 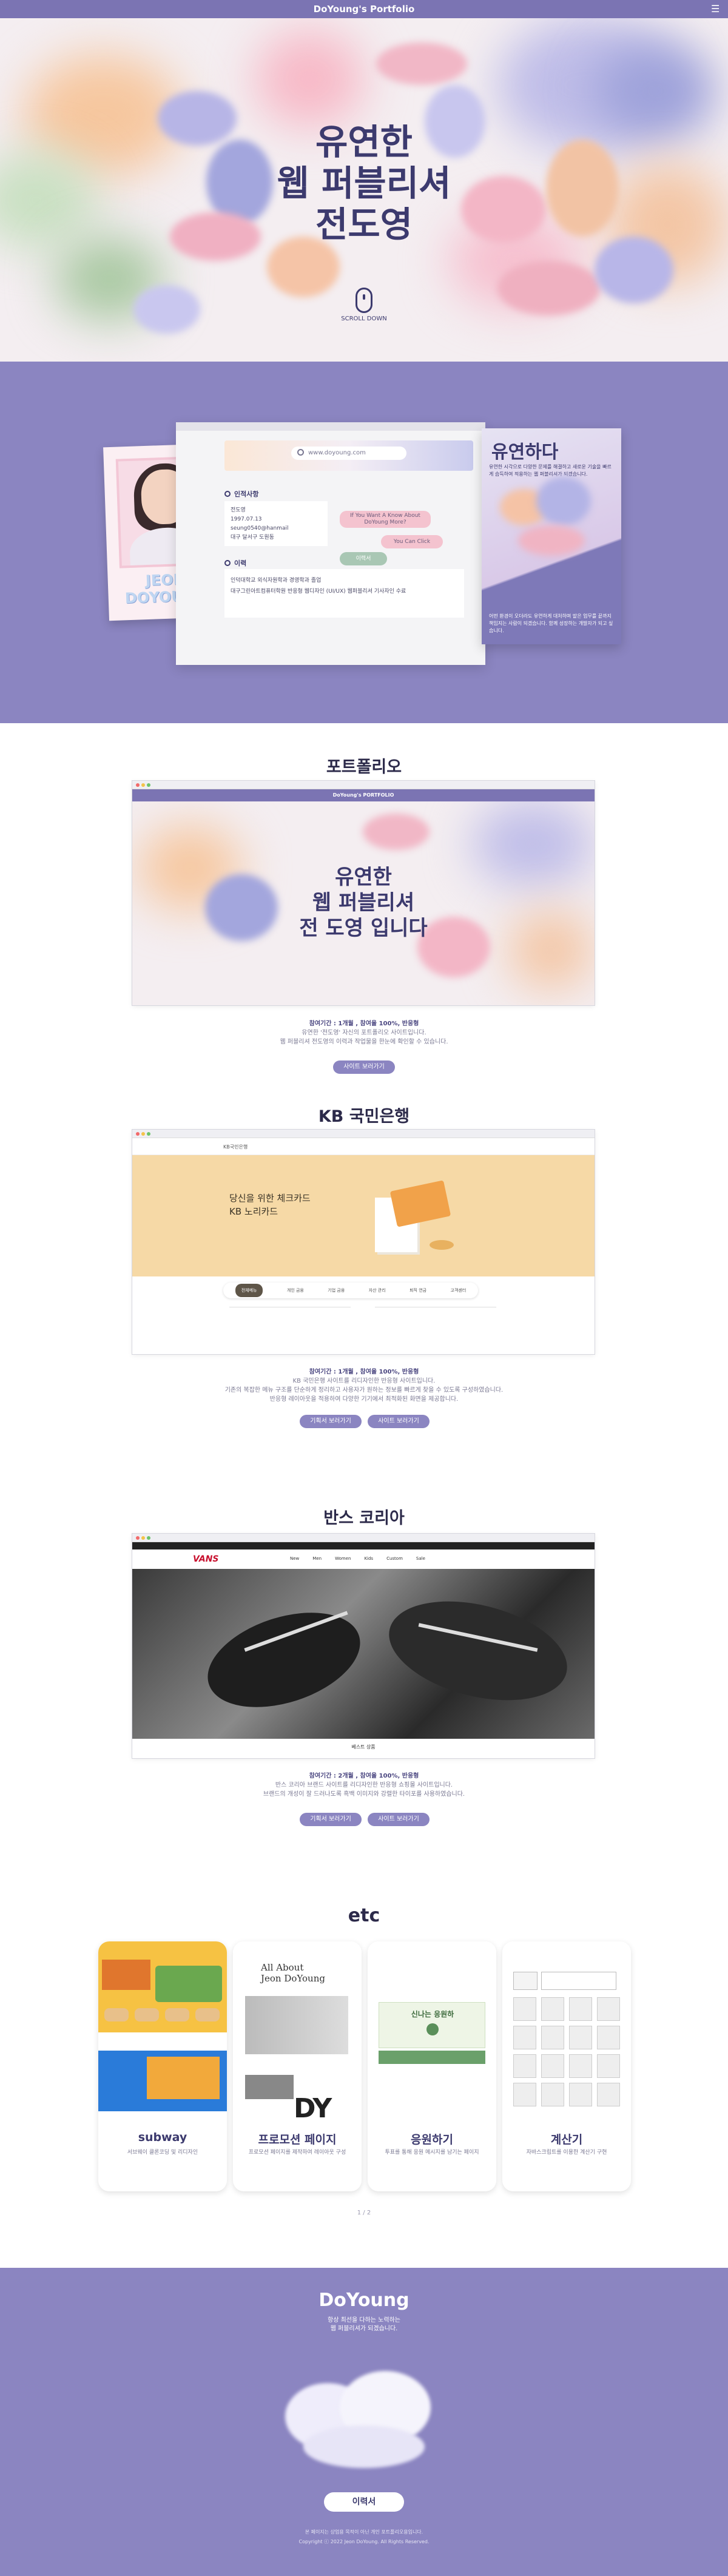 I want to click on subway-title: subway, so click(x=162, y=2138).